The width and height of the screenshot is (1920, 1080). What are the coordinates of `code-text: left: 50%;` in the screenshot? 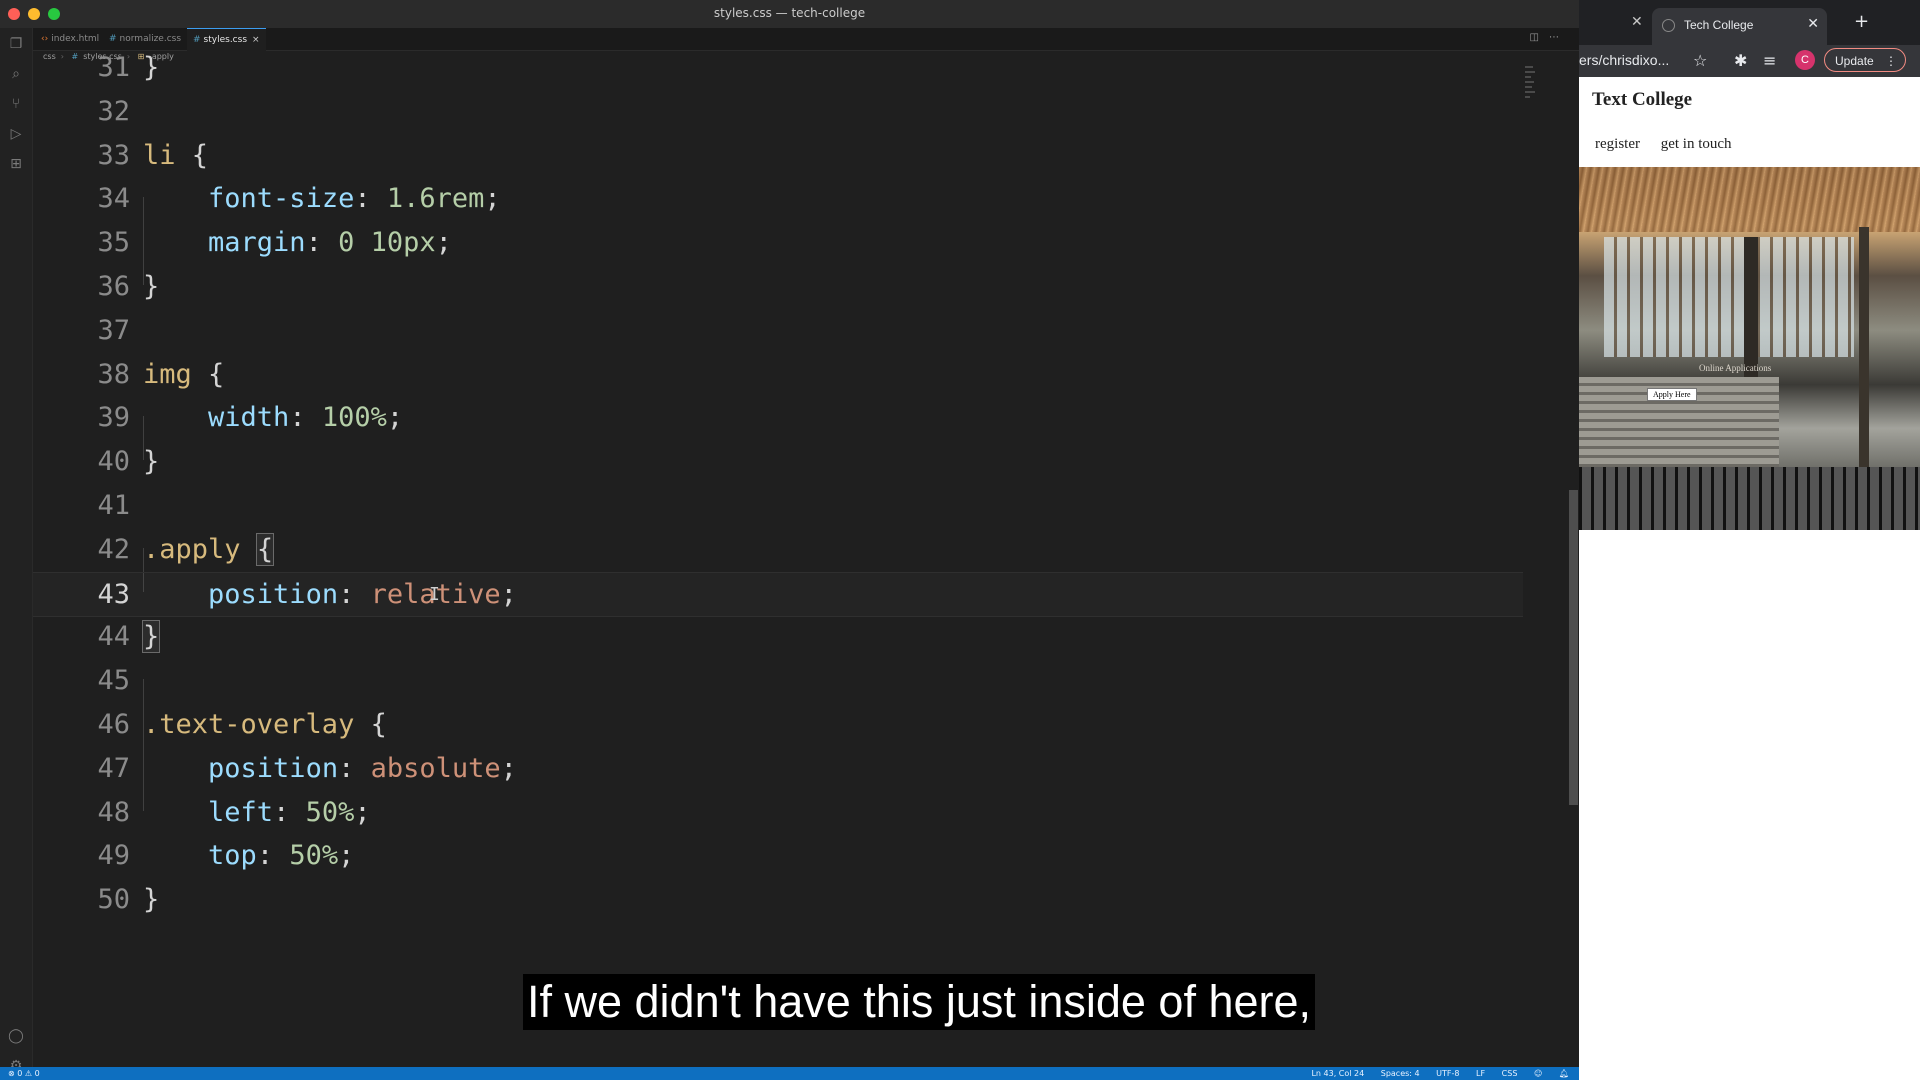 It's located at (257, 813).